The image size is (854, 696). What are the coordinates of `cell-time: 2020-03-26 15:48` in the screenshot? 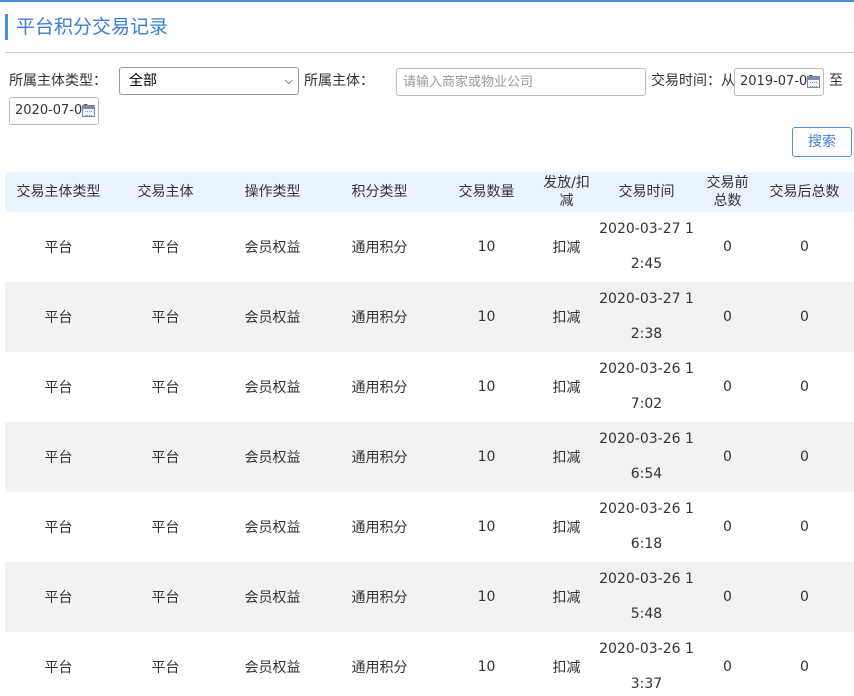 It's located at (646, 596).